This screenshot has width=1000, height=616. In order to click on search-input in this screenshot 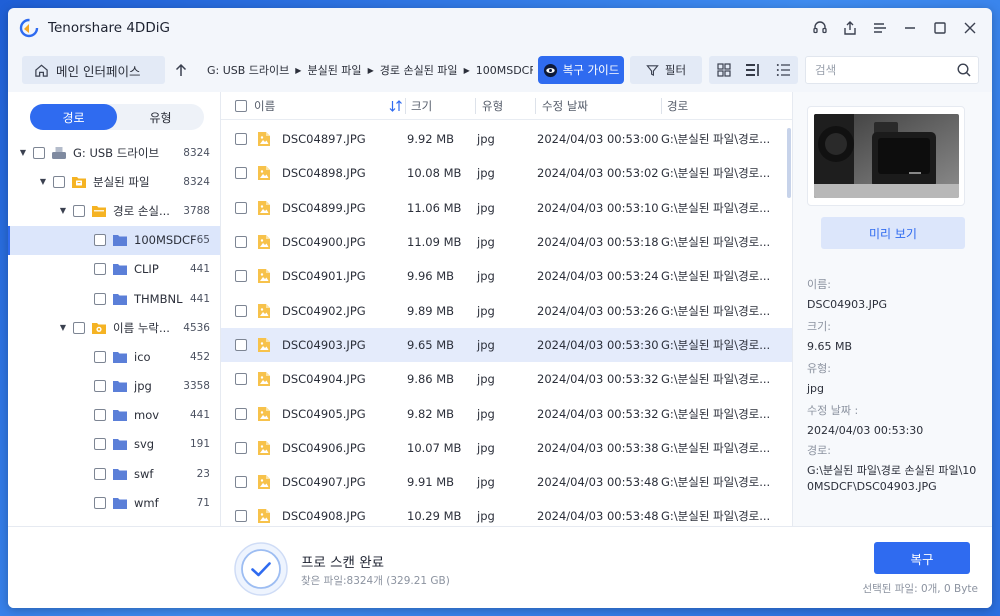, I will do `click(876, 70)`.